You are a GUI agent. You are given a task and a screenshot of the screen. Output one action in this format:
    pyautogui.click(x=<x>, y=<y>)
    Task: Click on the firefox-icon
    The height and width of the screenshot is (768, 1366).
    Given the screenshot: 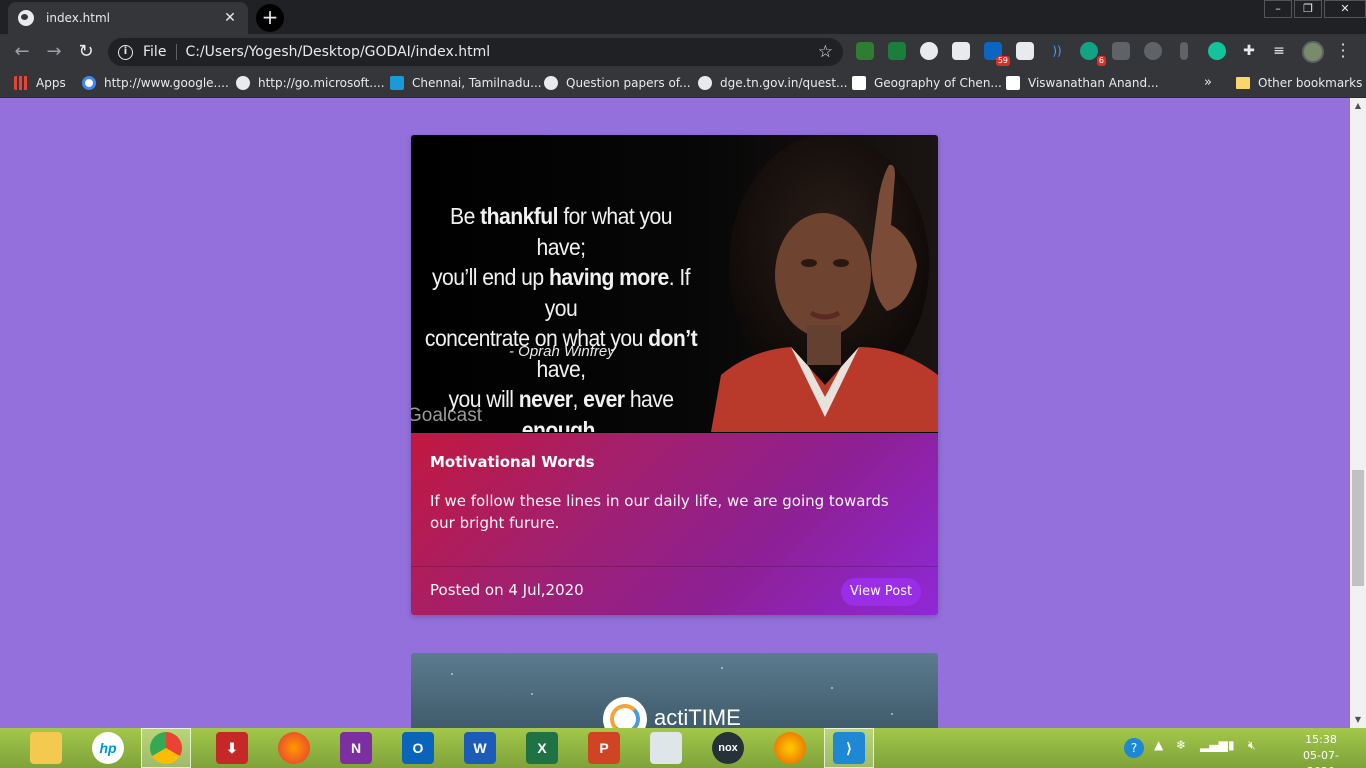 What is the action you would take?
    pyautogui.click(x=790, y=748)
    